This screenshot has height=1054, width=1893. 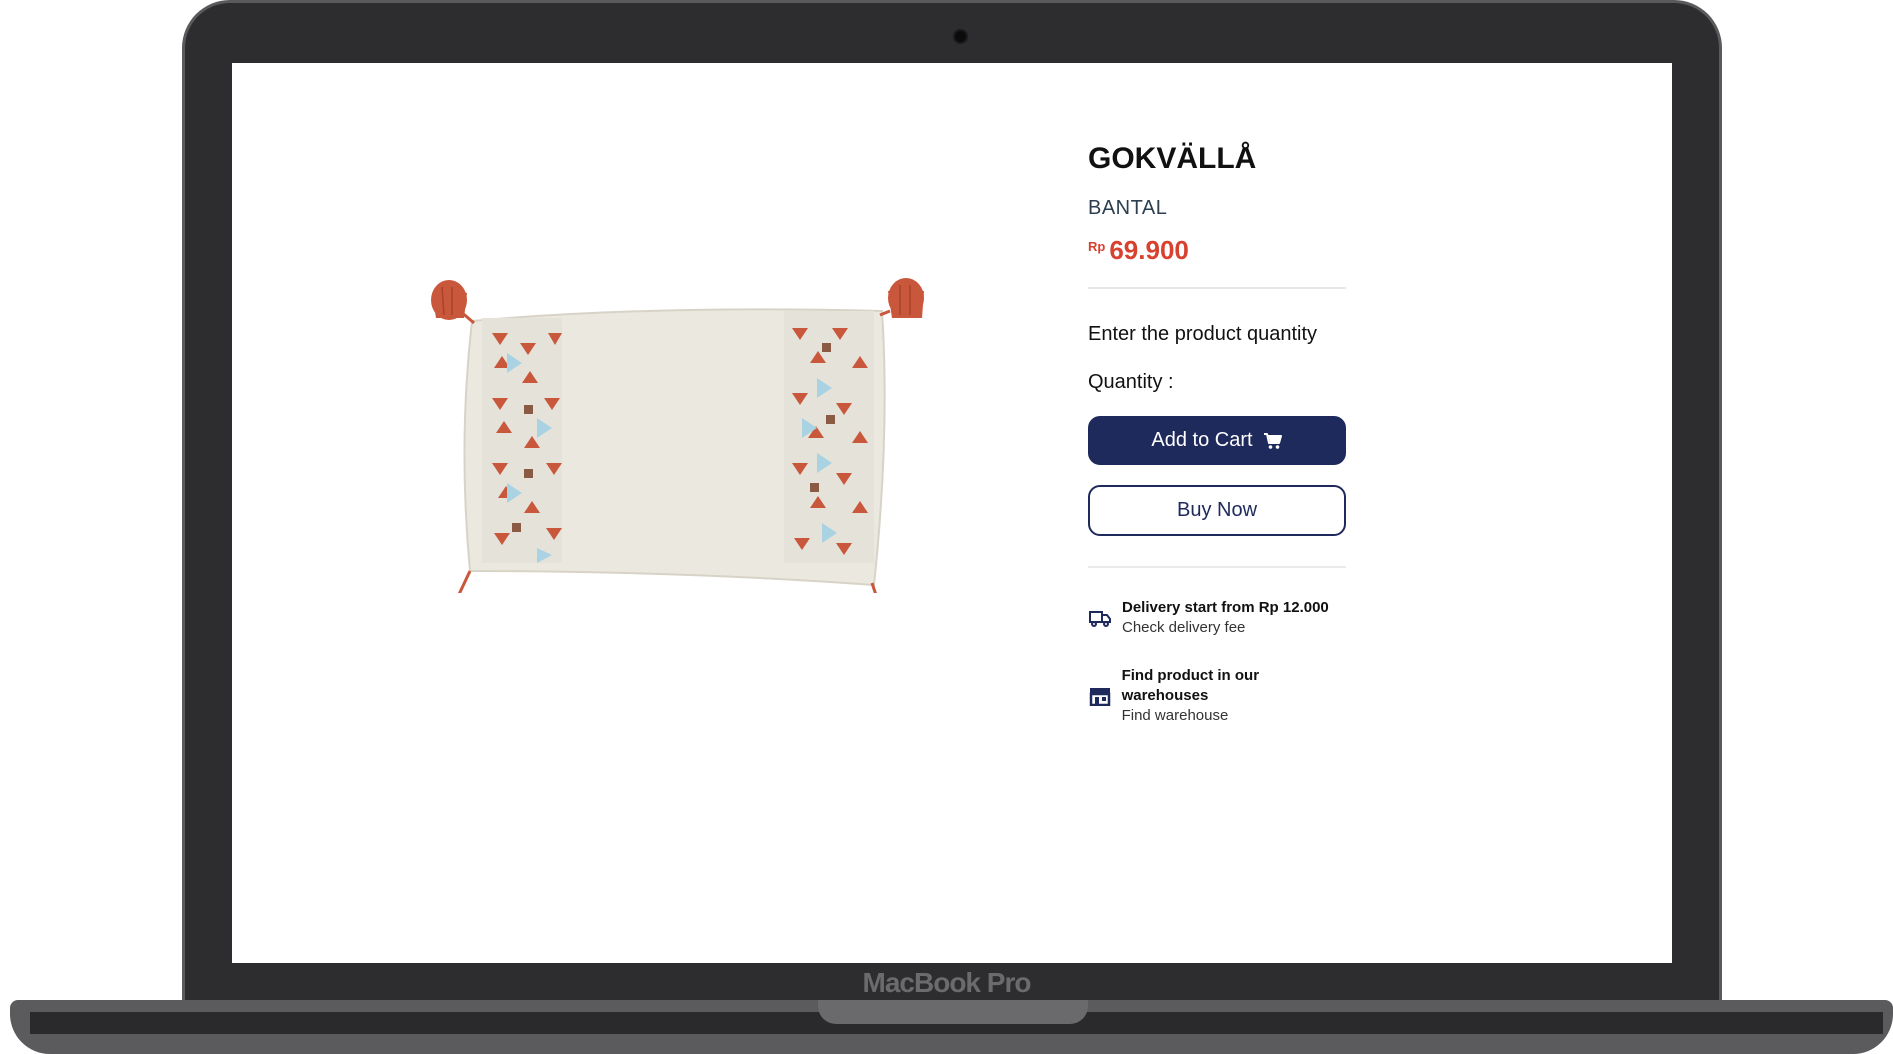 I want to click on warehouse-subtitle: Find warehouse, so click(x=1234, y=716).